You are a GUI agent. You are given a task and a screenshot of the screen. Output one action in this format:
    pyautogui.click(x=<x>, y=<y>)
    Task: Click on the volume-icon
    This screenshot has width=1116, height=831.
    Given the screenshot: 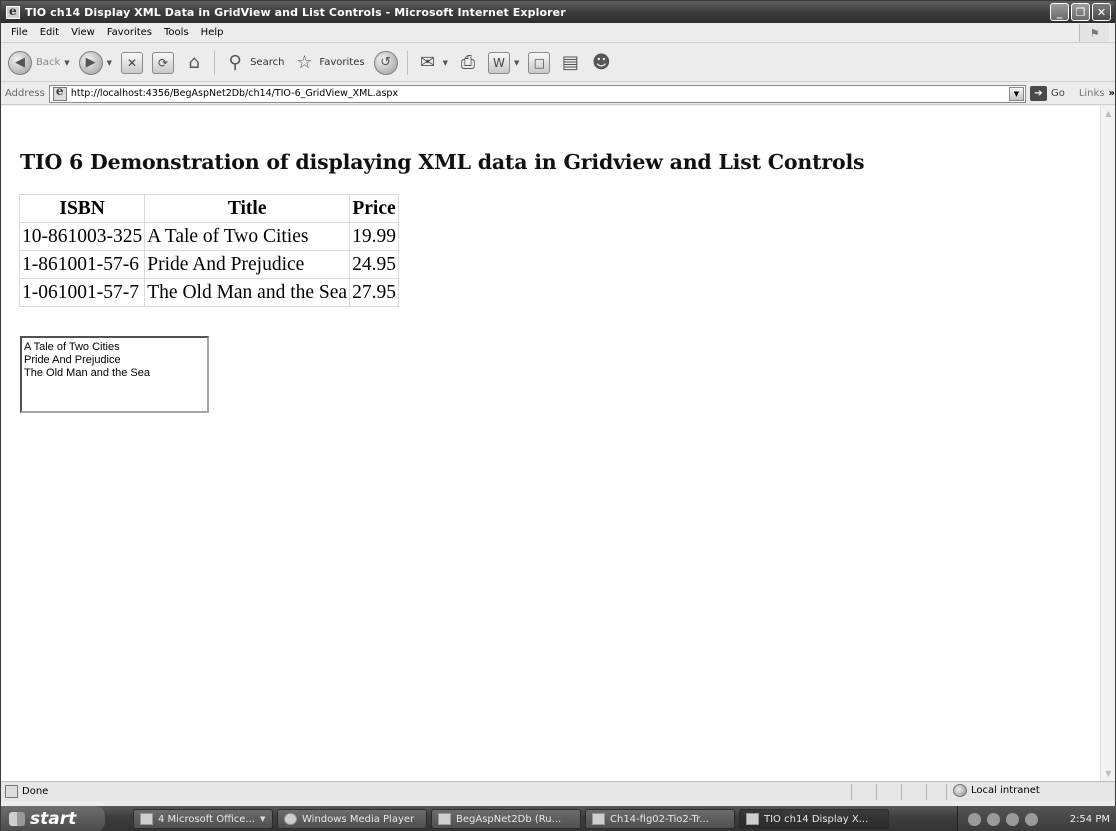 What is the action you would take?
    pyautogui.click(x=1031, y=819)
    